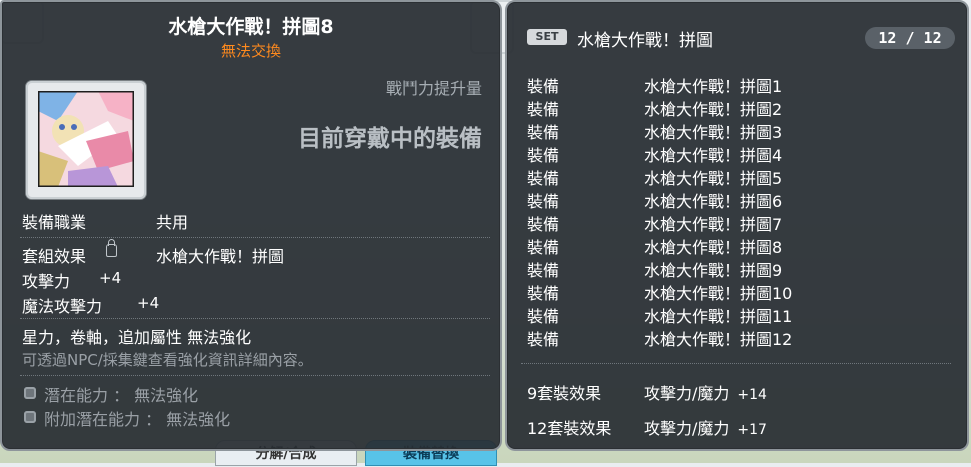  What do you see at coordinates (569, 428) in the screenshot?
I see `set-bonus-label: 12套裝效果` at bounding box center [569, 428].